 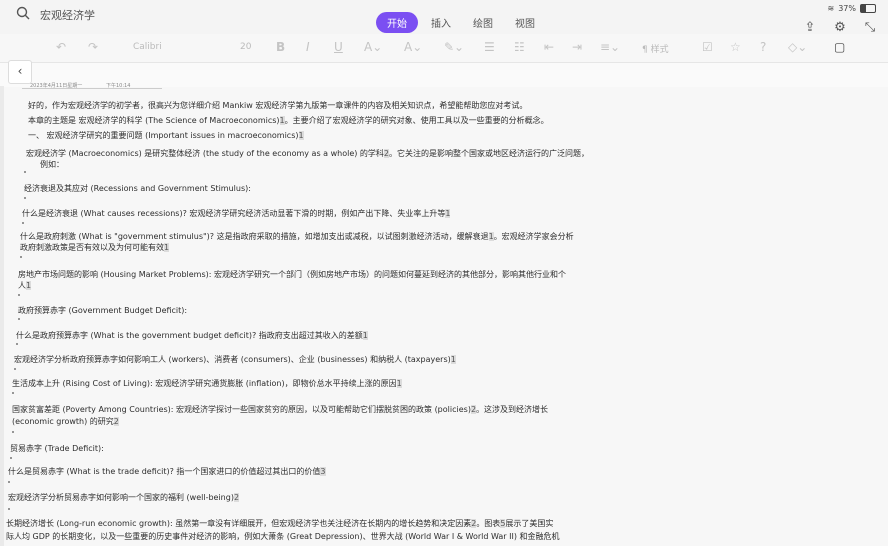 I want to click on text-span: 宏观经济学分析贸易赤字如何影响一个国家的福利 (well-being), so click(x=121, y=497).